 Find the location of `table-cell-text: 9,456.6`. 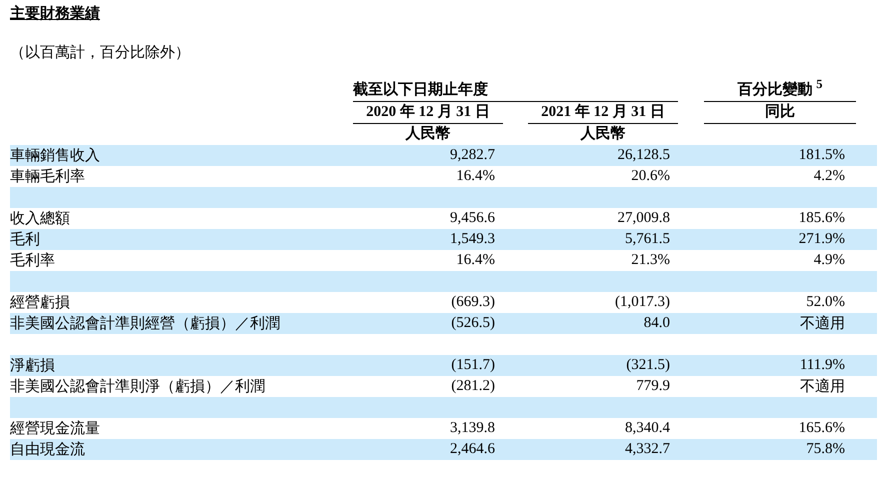

table-cell-text: 9,456.6 is located at coordinates (472, 218).